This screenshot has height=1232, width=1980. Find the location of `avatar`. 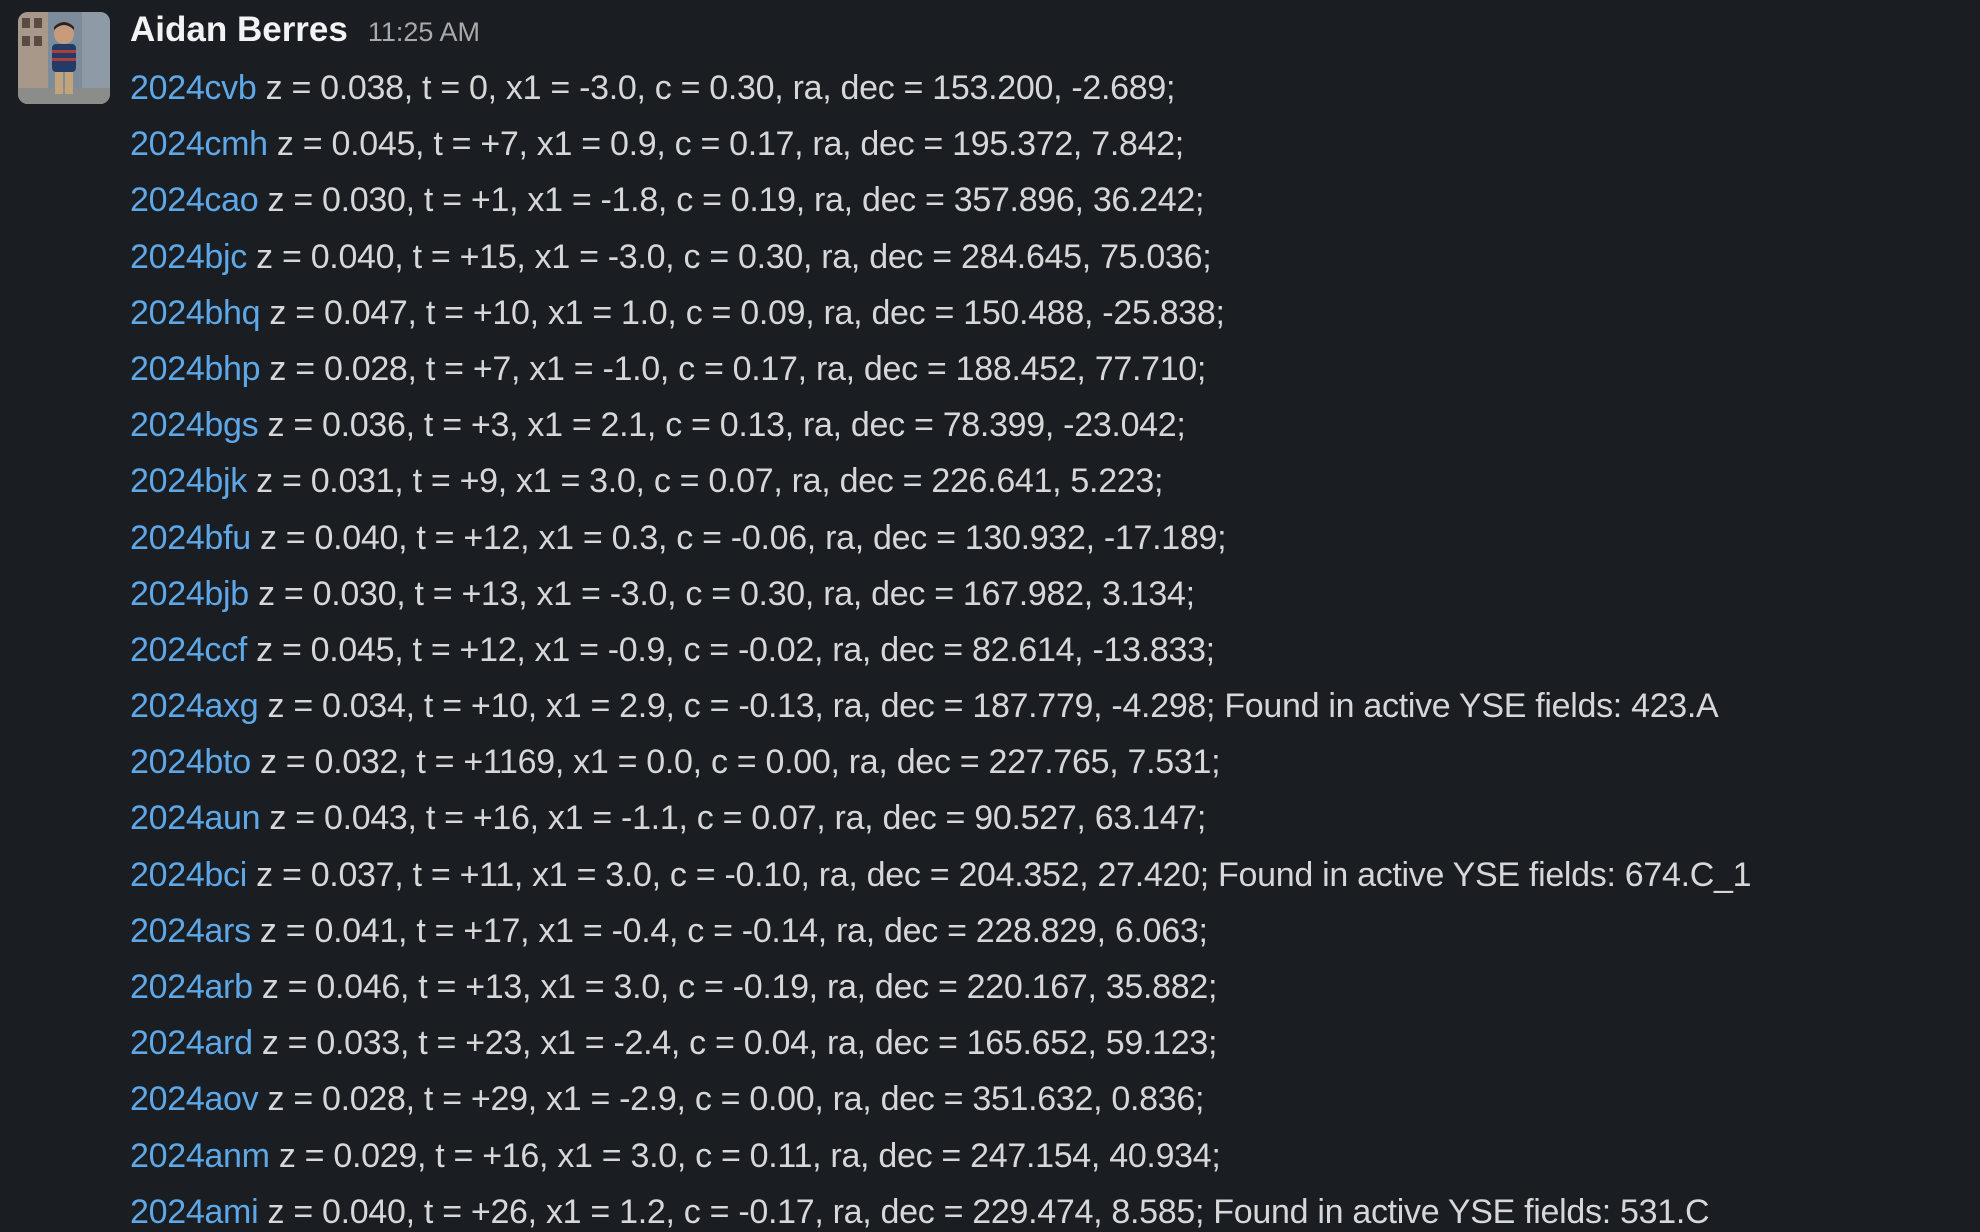

avatar is located at coordinates (64, 58).